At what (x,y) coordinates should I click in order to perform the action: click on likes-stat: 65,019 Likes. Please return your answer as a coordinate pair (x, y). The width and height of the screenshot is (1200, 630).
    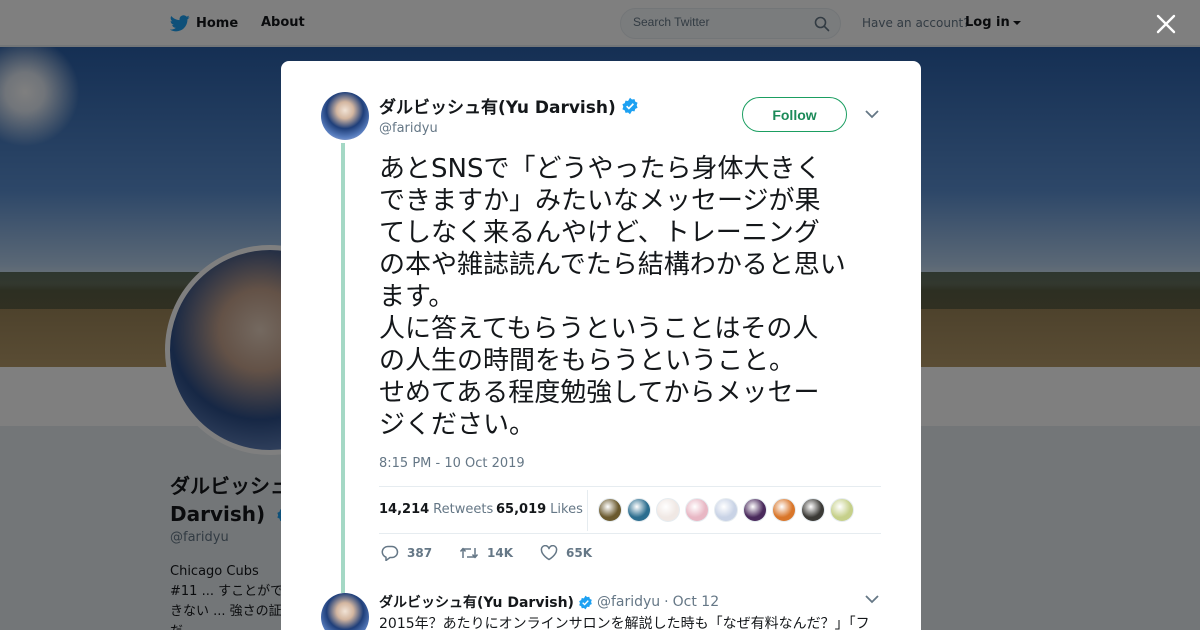
    Looking at the image, I should click on (539, 509).